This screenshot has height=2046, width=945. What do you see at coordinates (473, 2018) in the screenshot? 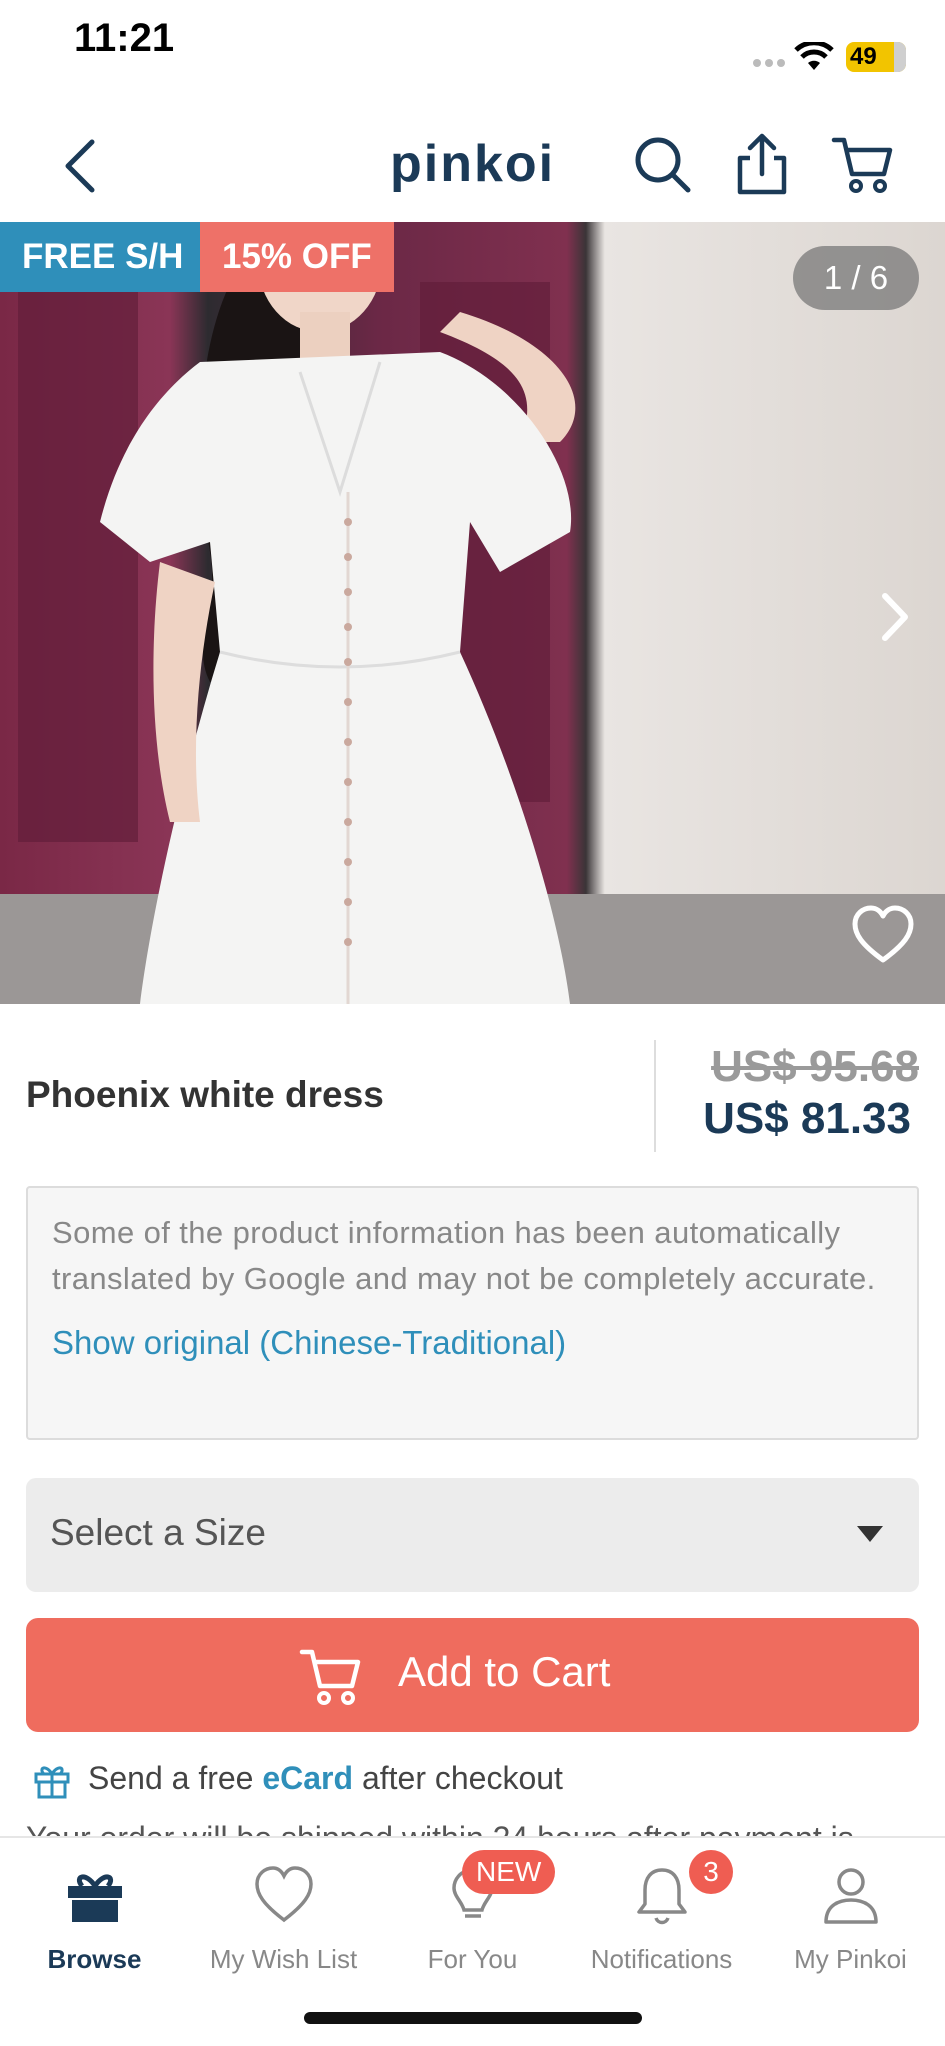
I see `home-indicator` at bounding box center [473, 2018].